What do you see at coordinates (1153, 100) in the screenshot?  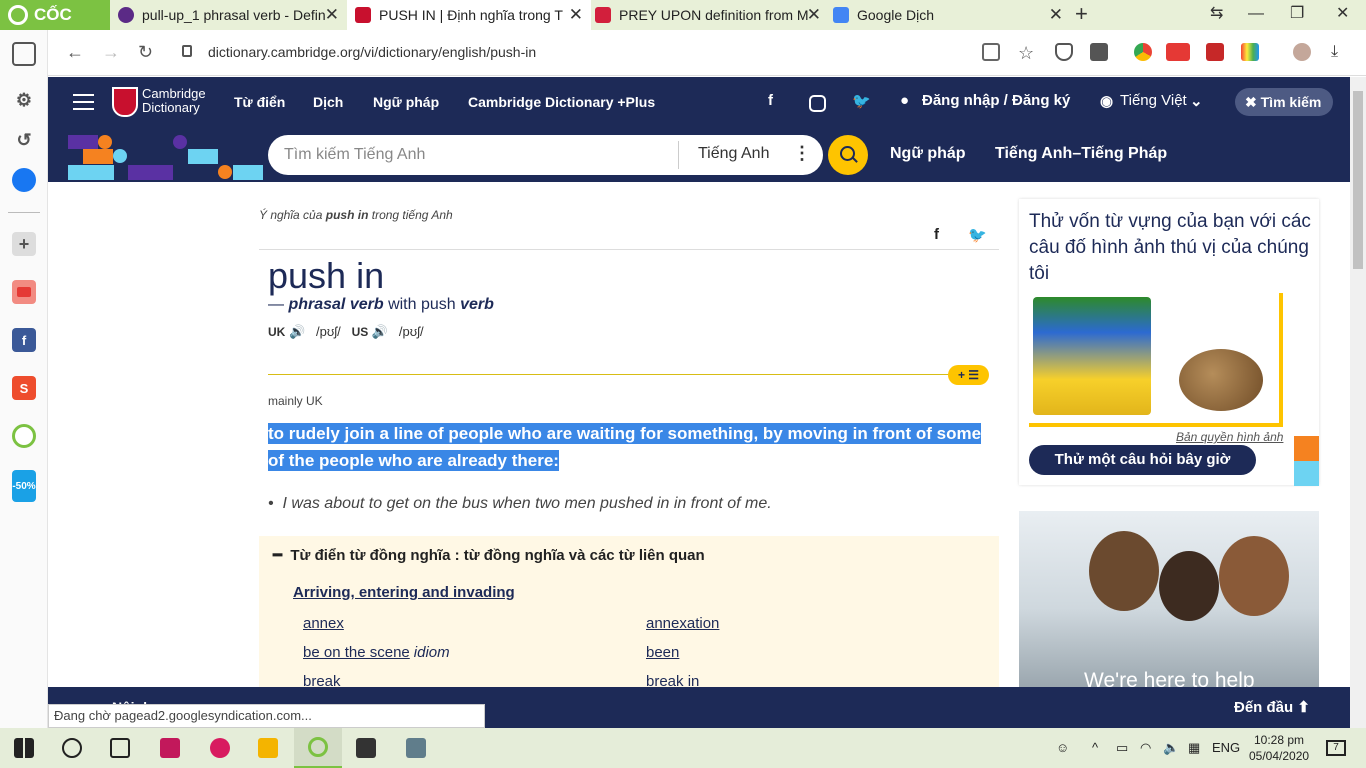 I see `language-select: Tiếng Việt` at bounding box center [1153, 100].